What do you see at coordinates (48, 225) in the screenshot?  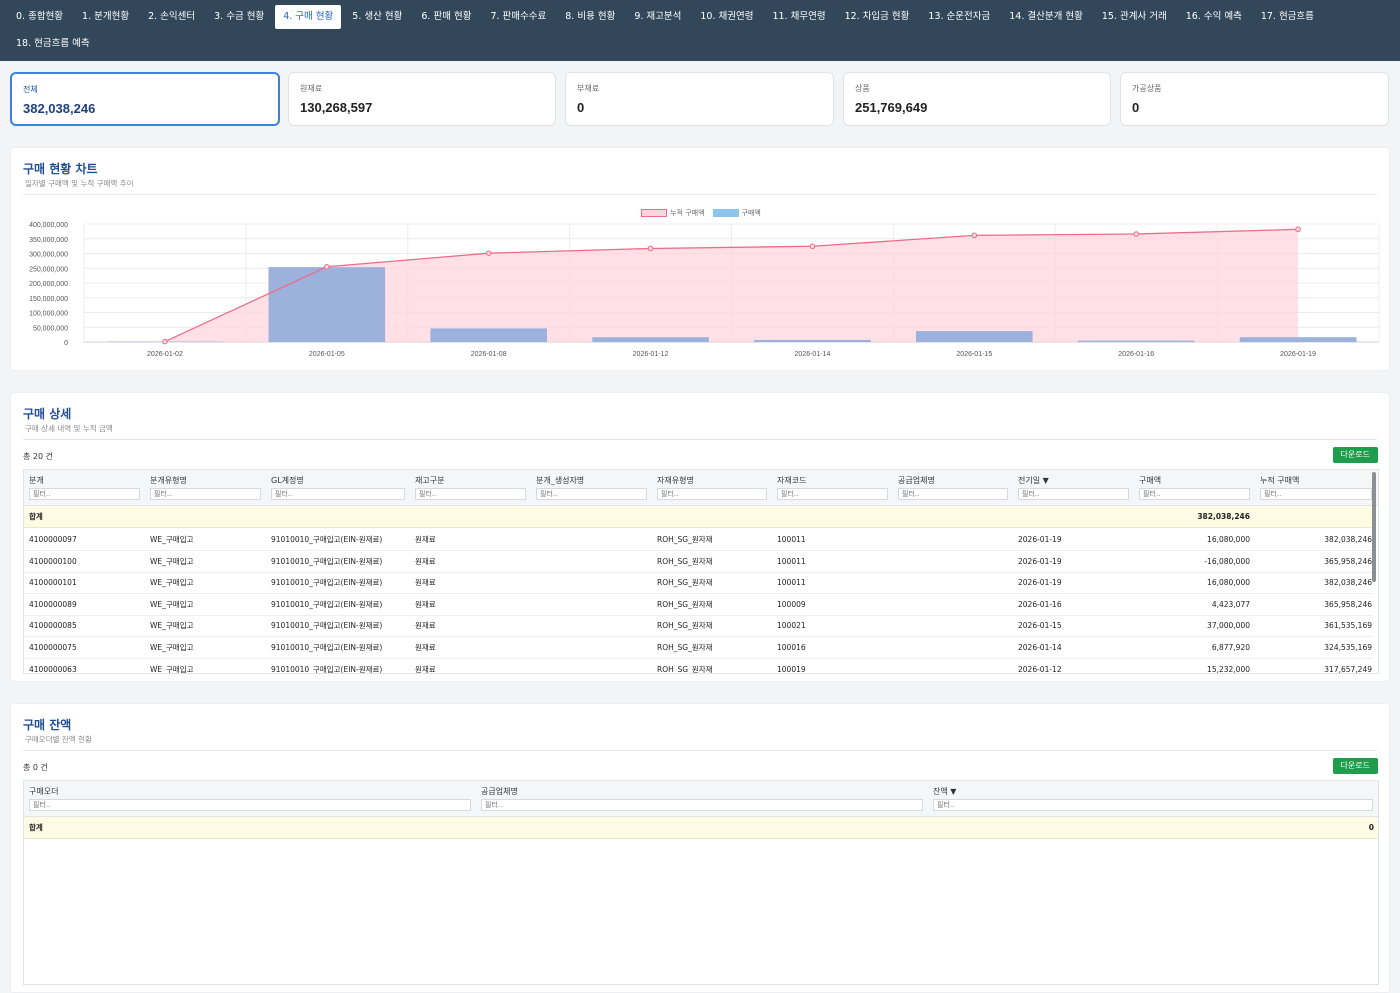 I see `y-tick-label: 400,000,000` at bounding box center [48, 225].